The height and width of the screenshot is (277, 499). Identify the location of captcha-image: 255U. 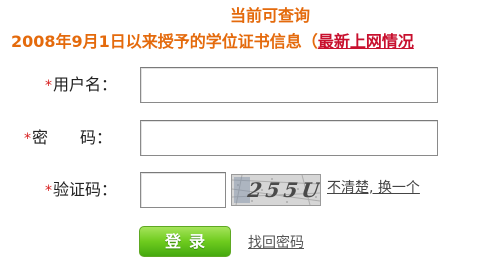
(276, 190).